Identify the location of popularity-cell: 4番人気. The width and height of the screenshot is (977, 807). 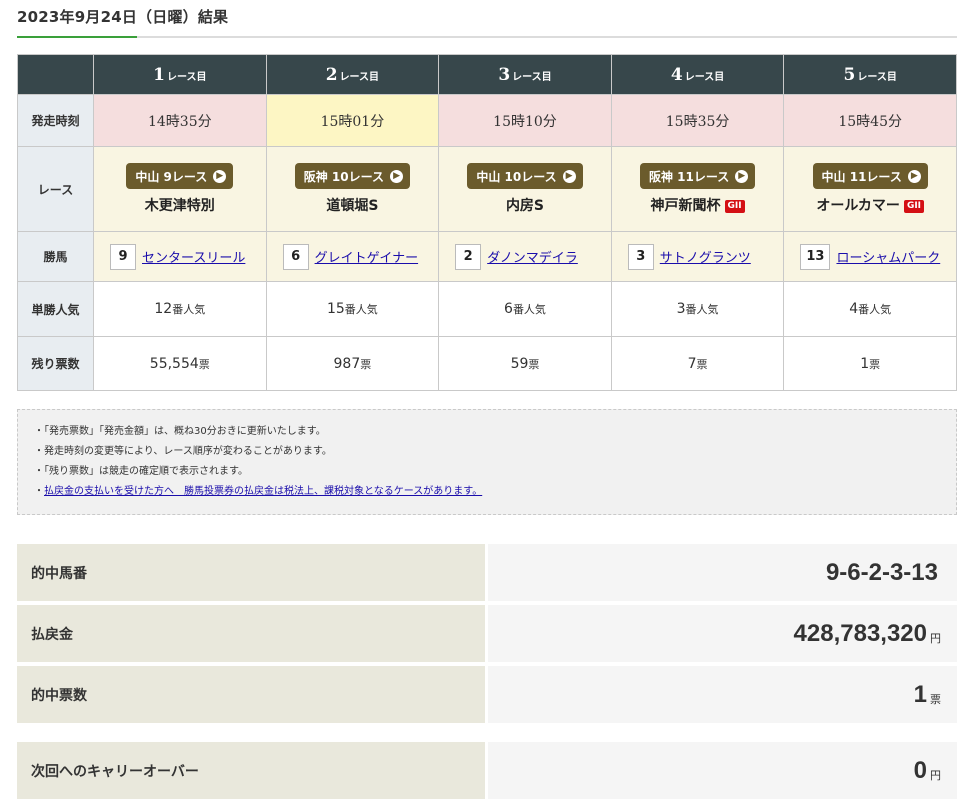
(870, 309).